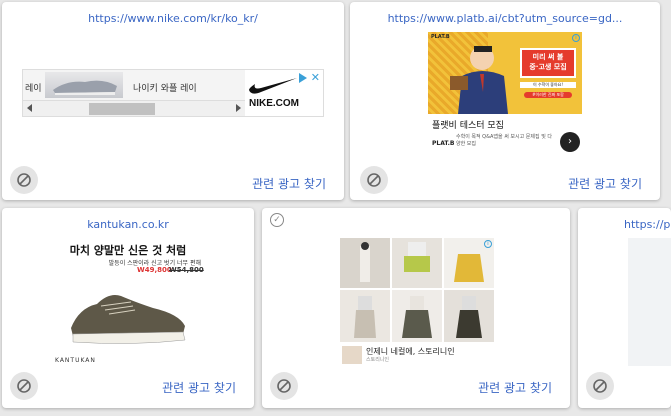 The width and height of the screenshot is (671, 416). What do you see at coordinates (238, 108) in the screenshot?
I see `scroll-right-arrow` at bounding box center [238, 108].